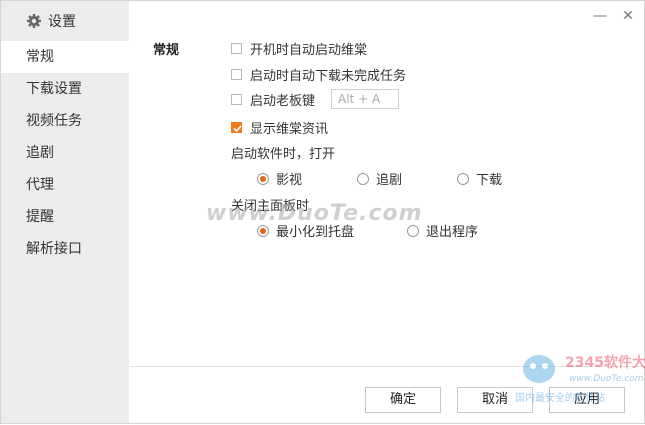 Image resolution: width=645 pixels, height=425 pixels. I want to click on close-minimize-radio, so click(263, 230).